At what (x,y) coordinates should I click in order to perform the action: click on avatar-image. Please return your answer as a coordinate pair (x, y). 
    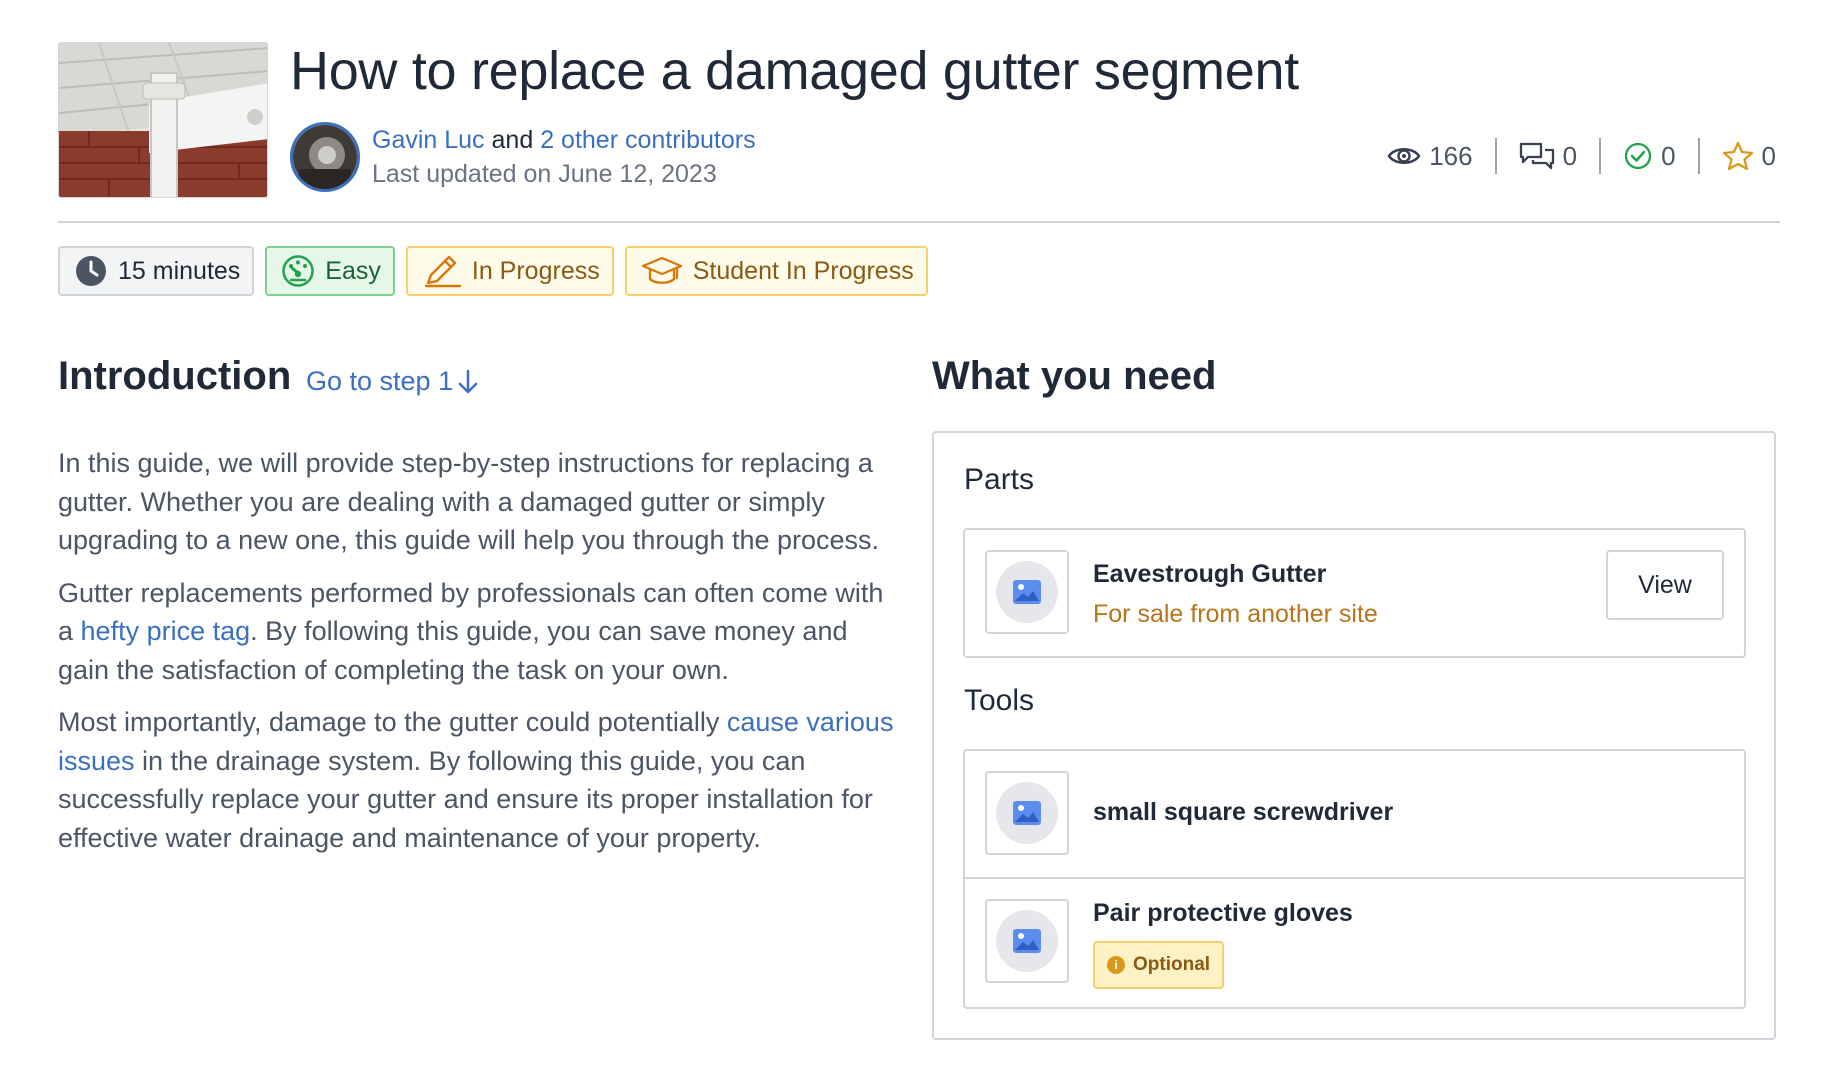
    Looking at the image, I should click on (325, 157).